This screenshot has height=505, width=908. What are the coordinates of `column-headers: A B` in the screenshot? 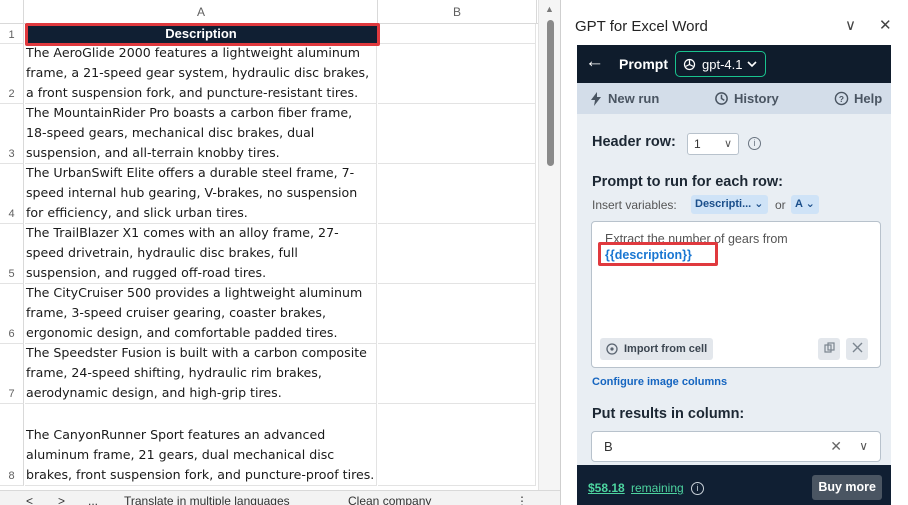 It's located at (280, 12).